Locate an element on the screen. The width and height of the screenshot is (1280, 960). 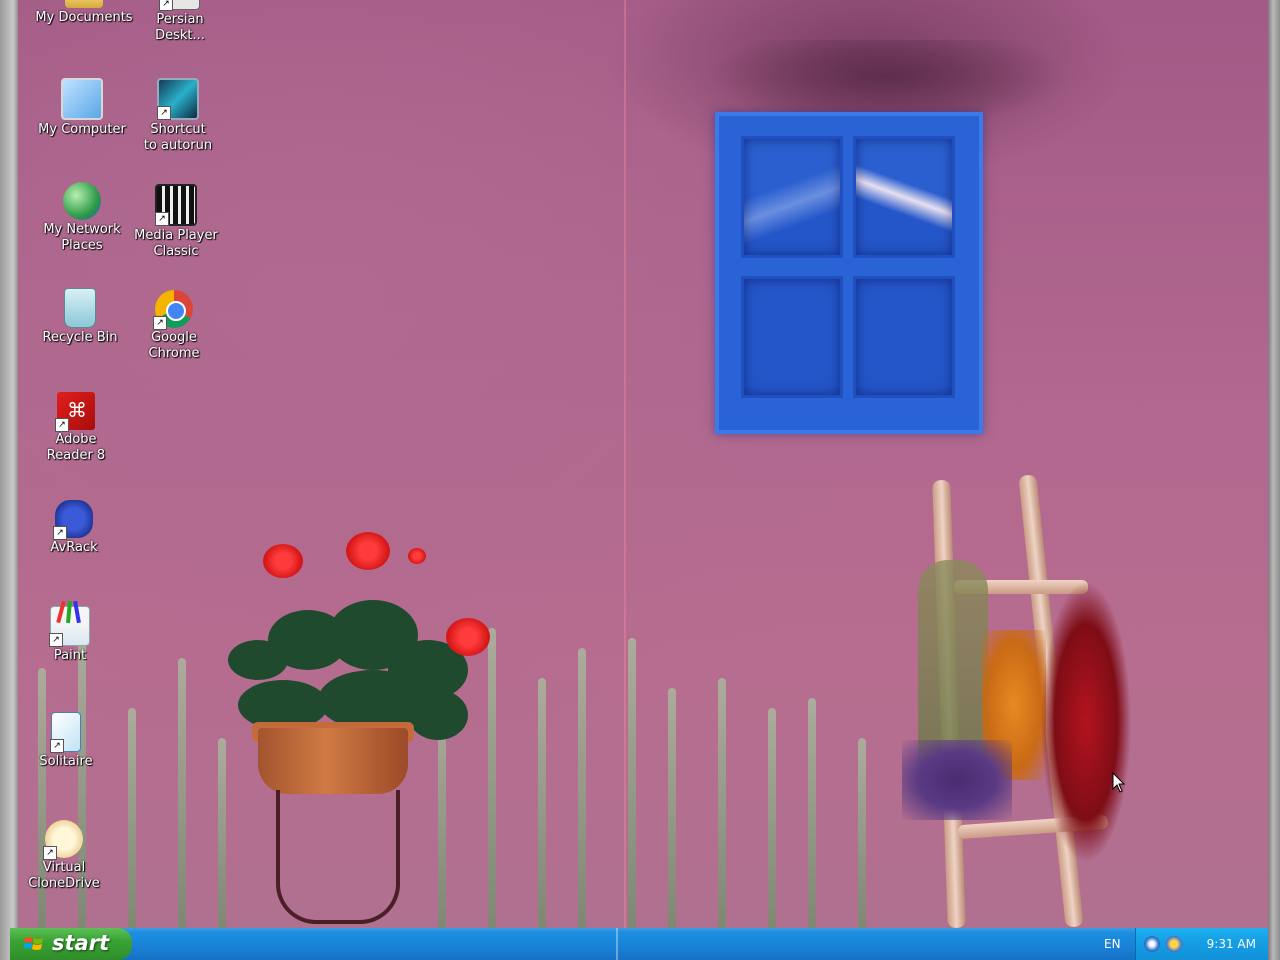
desktop-icon-label: AvRack is located at coordinates (74, 547).